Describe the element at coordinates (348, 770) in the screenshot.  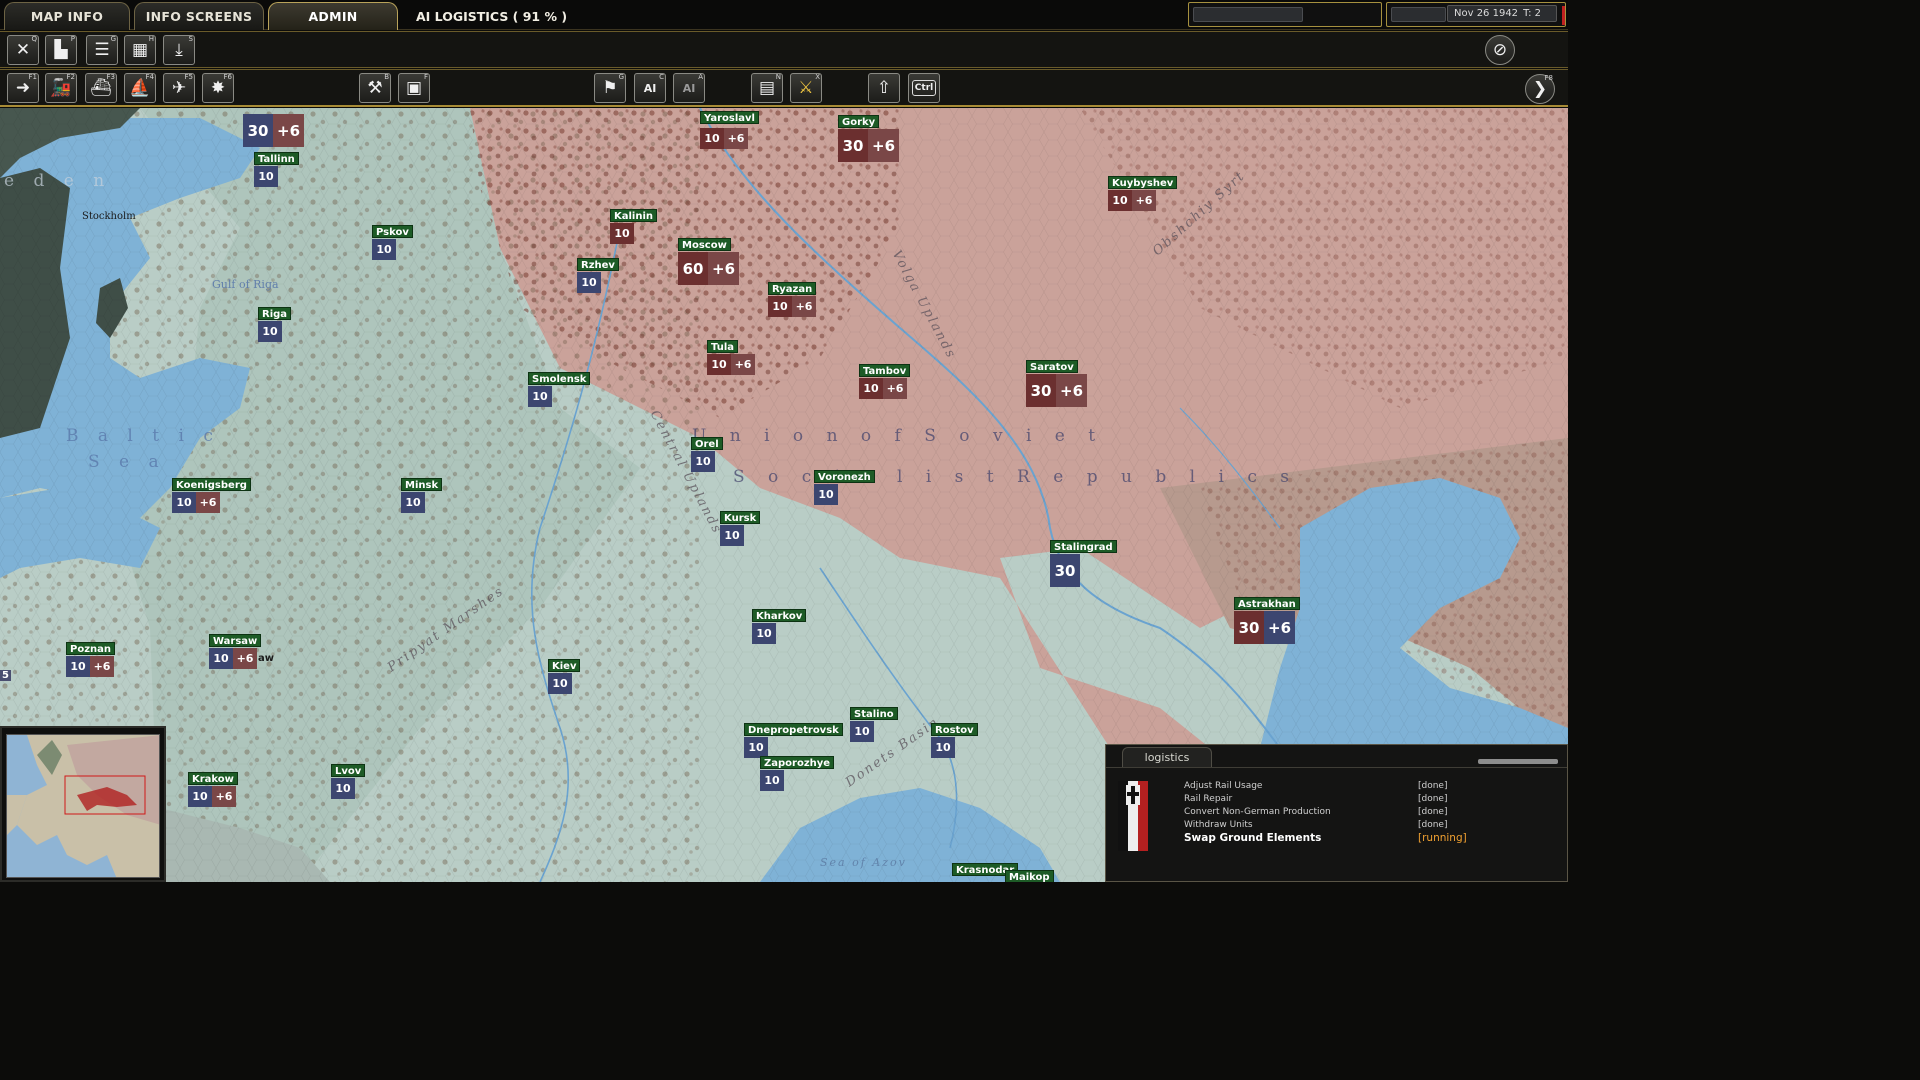
I see `city-name: Lvov` at that location.